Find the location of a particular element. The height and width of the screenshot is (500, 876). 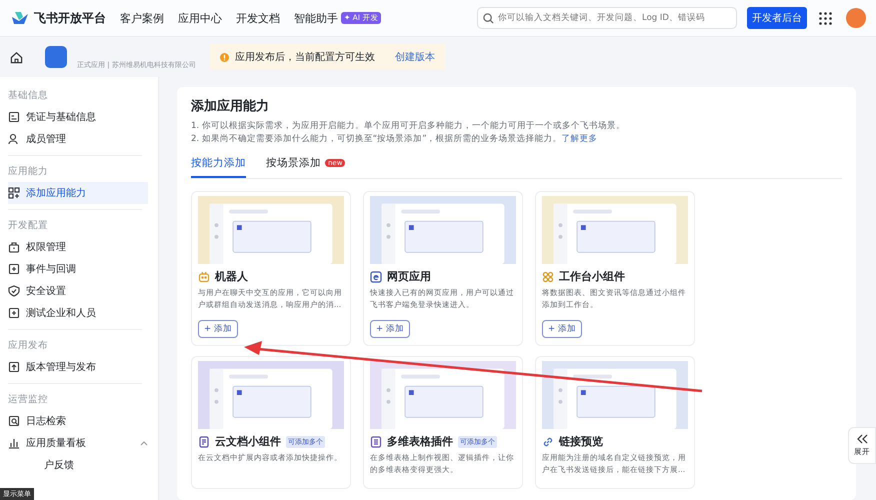

chart-icon is located at coordinates (14, 443).